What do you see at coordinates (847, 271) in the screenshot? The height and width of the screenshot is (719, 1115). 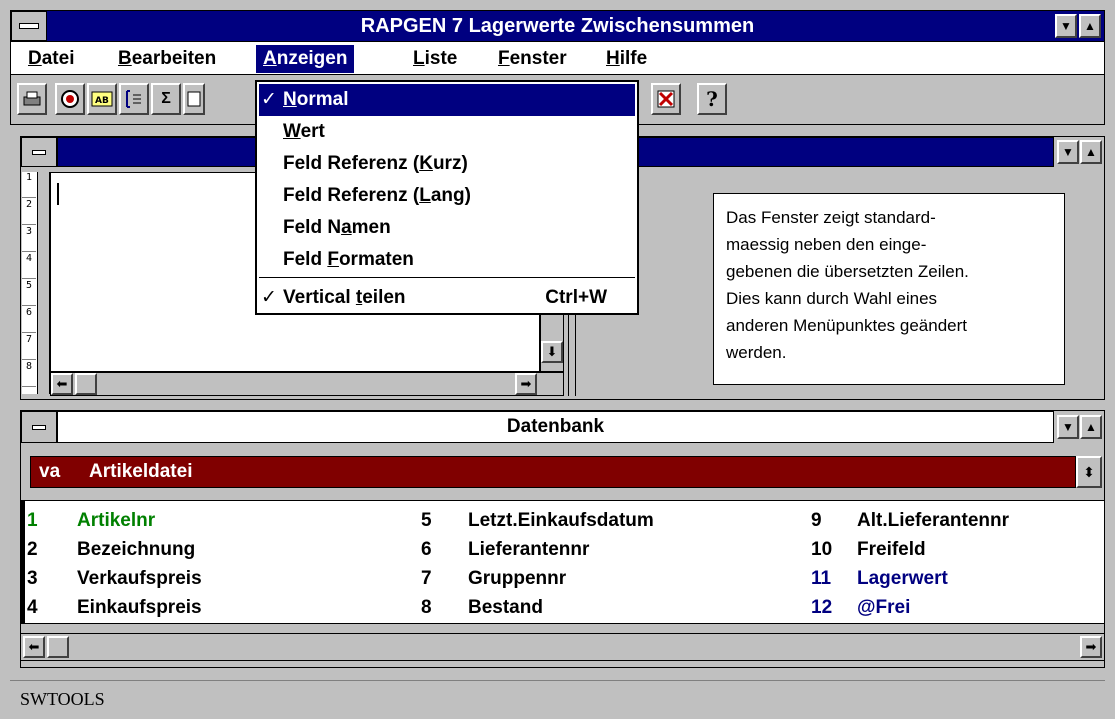 I see `info-line: gebenen die übersetzten Zeilen.` at bounding box center [847, 271].